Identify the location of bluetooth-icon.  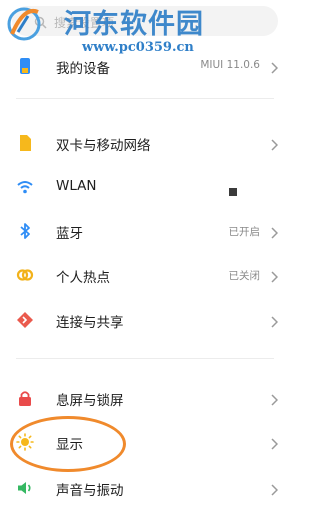
(25, 231).